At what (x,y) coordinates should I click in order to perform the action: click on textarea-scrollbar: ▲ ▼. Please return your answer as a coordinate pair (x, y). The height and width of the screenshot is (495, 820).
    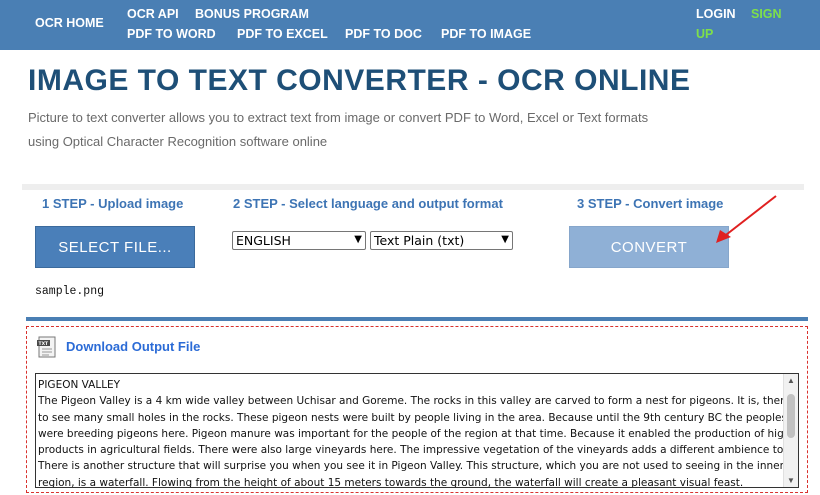
    Looking at the image, I should click on (790, 430).